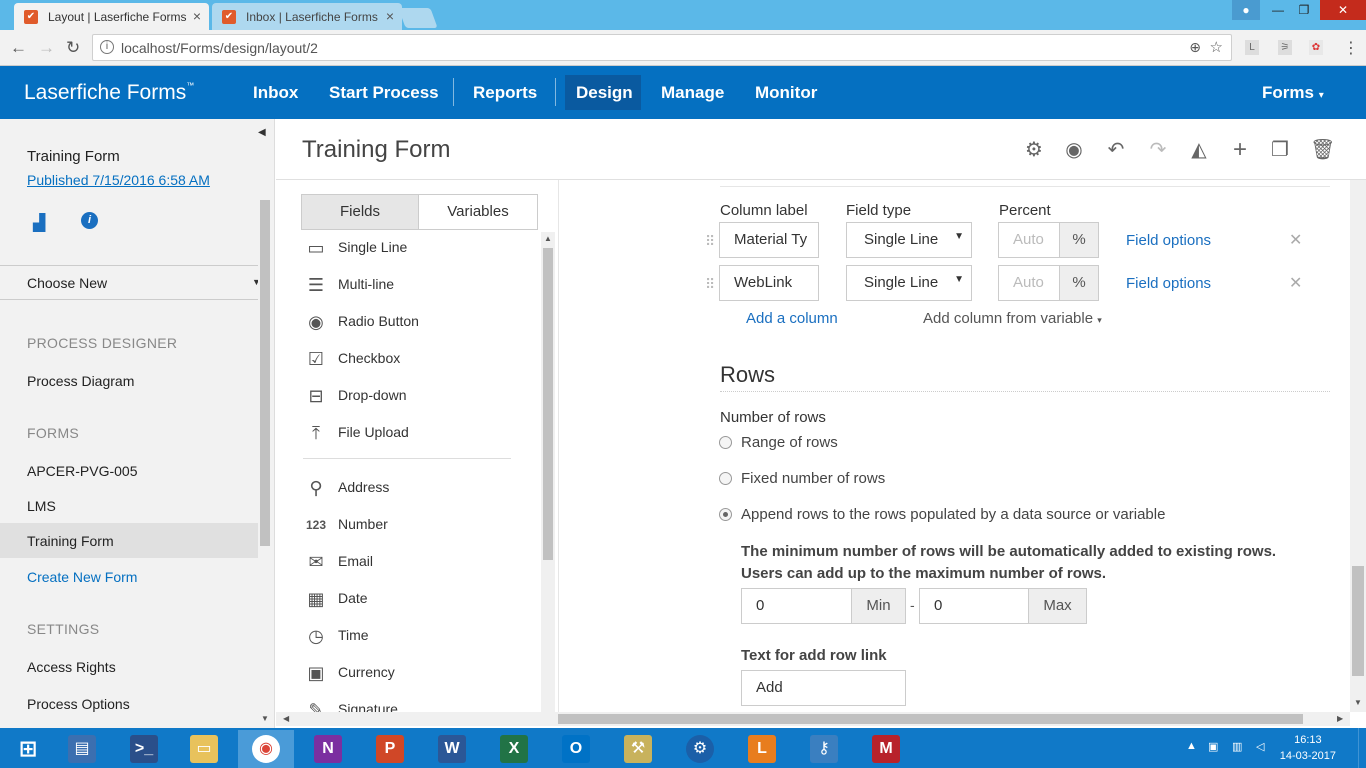  Describe the element at coordinates (1316, 47) in the screenshot. I see `extension-color-icon: ✿` at that location.